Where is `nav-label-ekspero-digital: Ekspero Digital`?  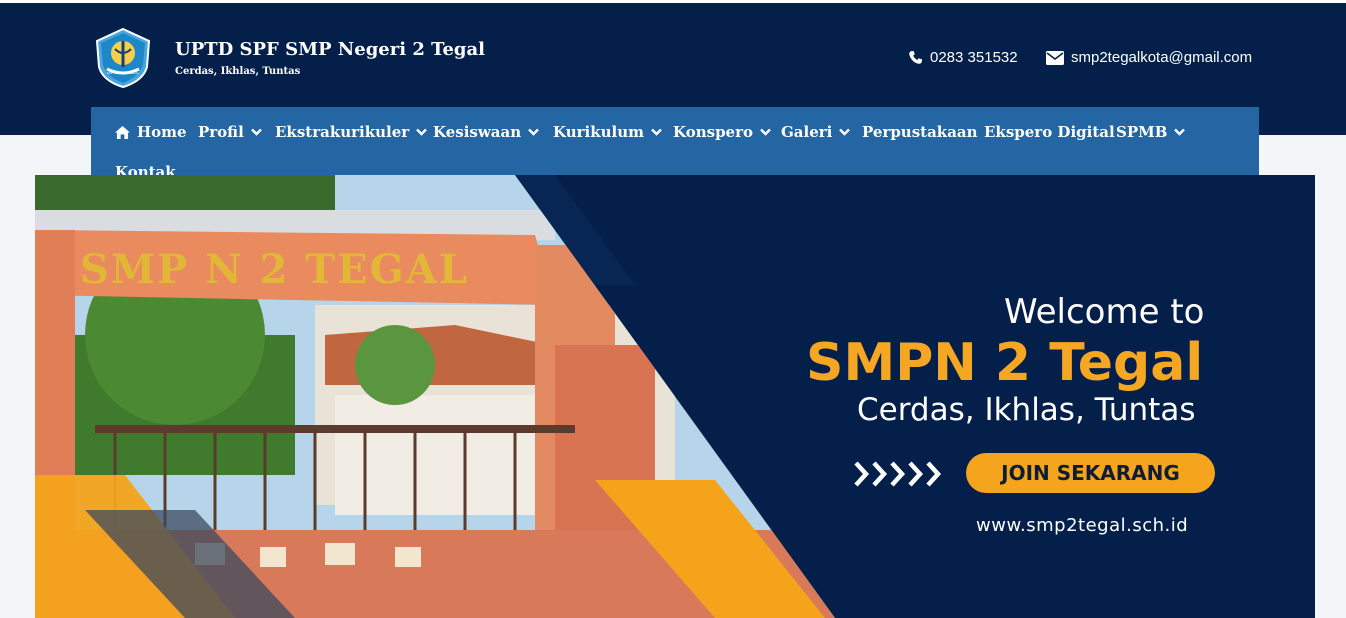
nav-label-ekspero-digital: Ekspero Digital is located at coordinates (1049, 132).